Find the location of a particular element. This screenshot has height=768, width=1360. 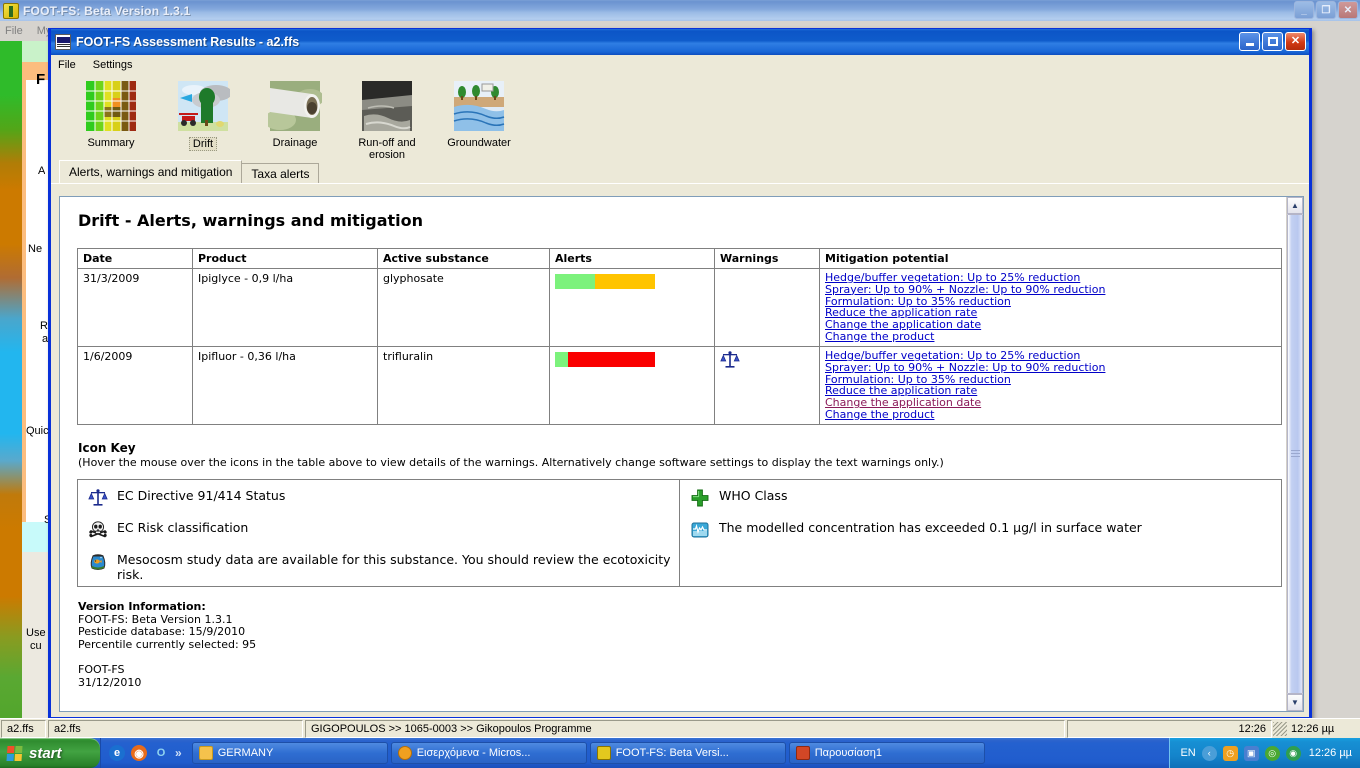

outer-window-title: FOOT-FS: Beta Version 1.3.1 is located at coordinates (107, 10).